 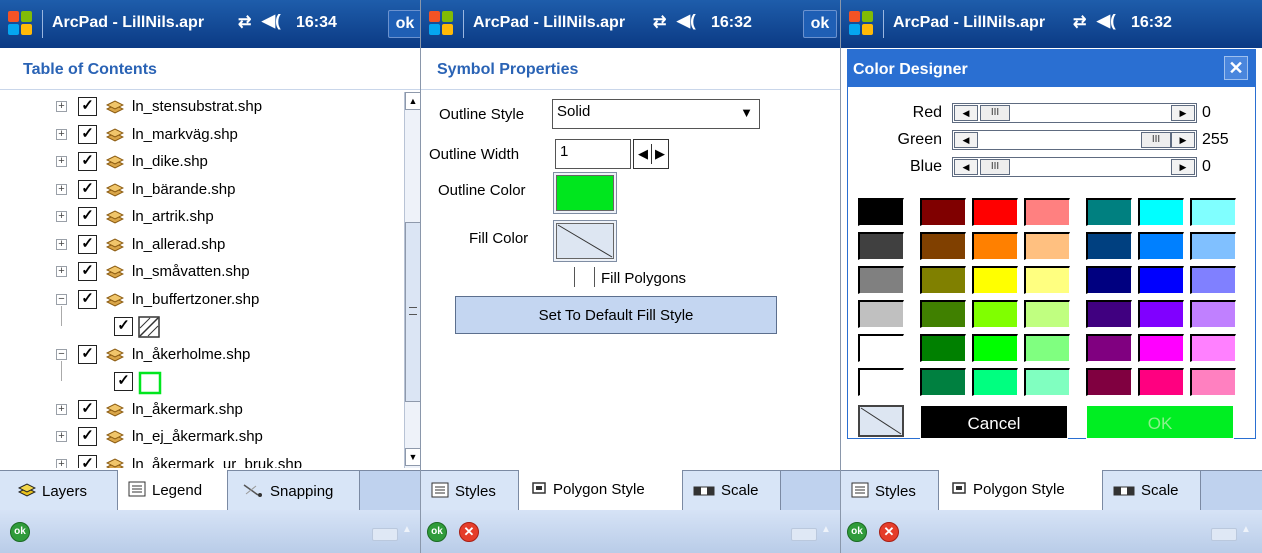 What do you see at coordinates (202, 107) in the screenshot?
I see `layer-row: + ✓ ln_stensubstrat.shp` at bounding box center [202, 107].